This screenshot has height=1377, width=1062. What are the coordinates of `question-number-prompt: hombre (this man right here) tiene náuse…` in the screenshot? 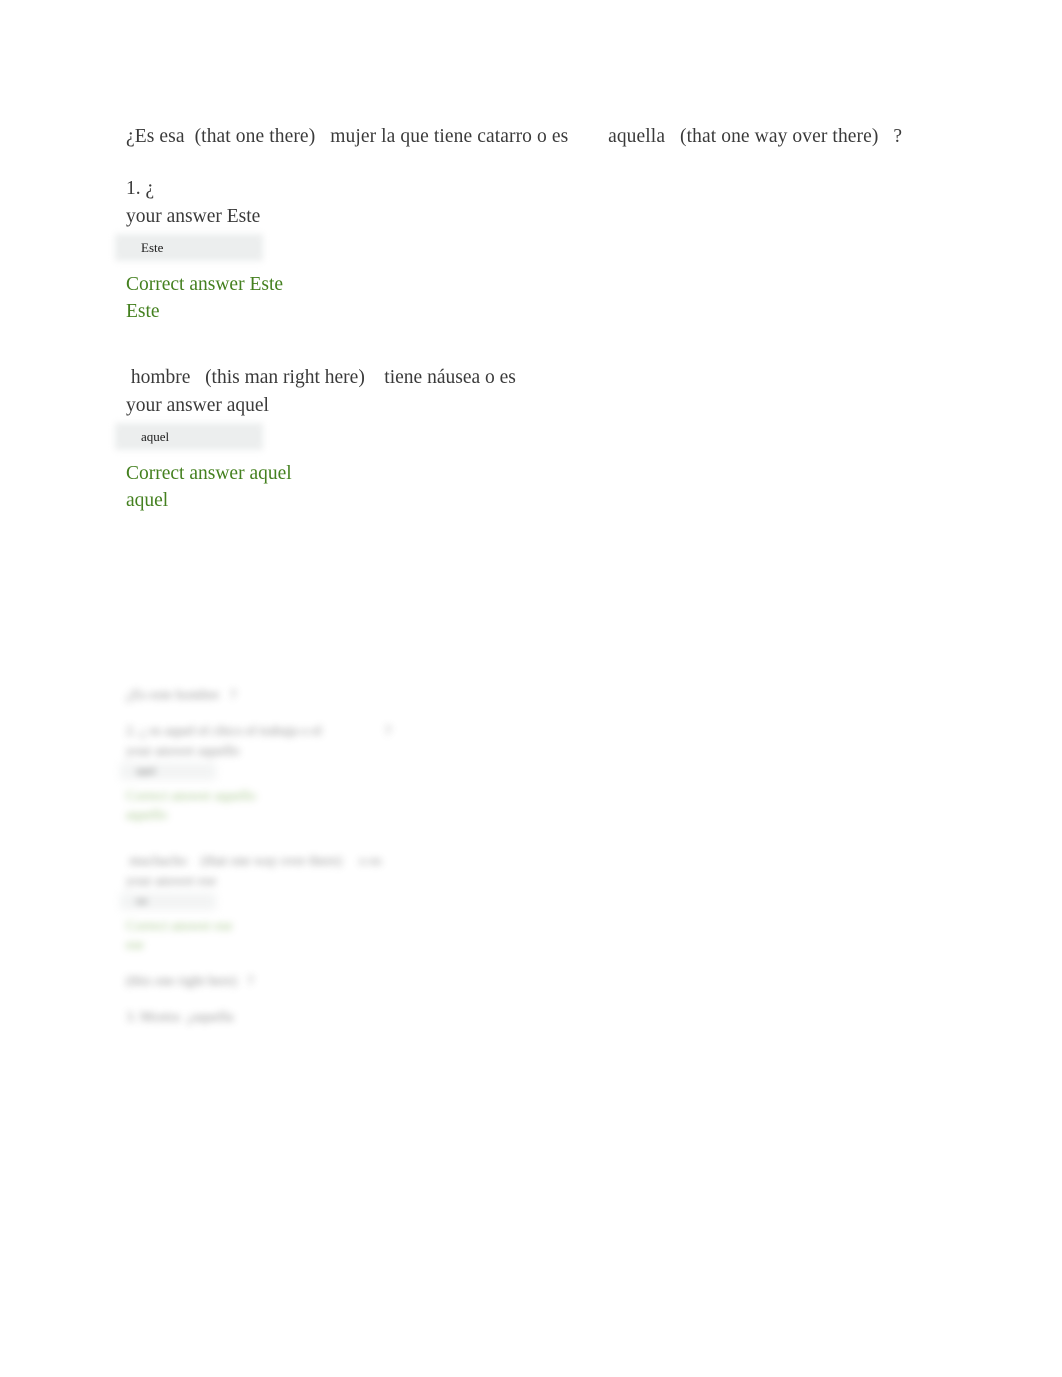 It's located at (321, 377).